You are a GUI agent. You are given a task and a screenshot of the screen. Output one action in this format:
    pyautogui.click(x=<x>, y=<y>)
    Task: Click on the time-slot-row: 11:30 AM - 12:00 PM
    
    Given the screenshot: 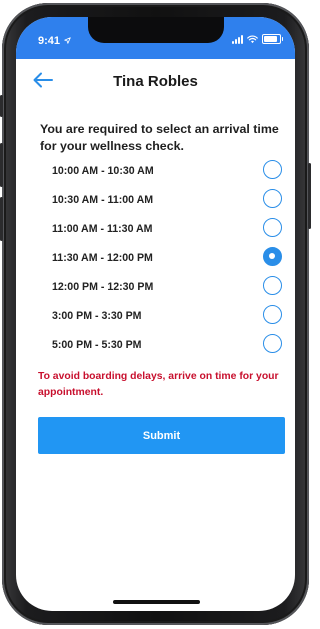 What is the action you would take?
    pyautogui.click(x=155, y=258)
    